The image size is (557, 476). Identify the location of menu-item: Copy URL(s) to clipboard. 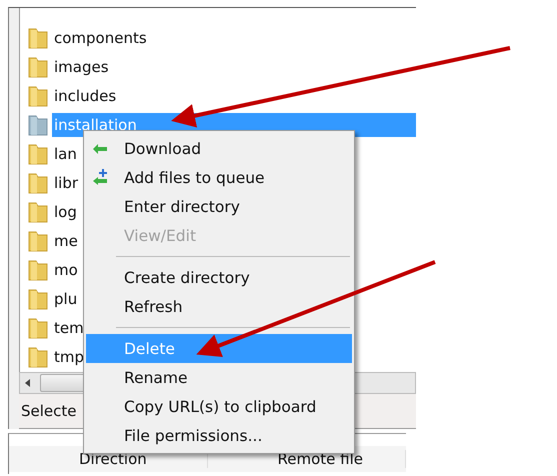
(219, 406).